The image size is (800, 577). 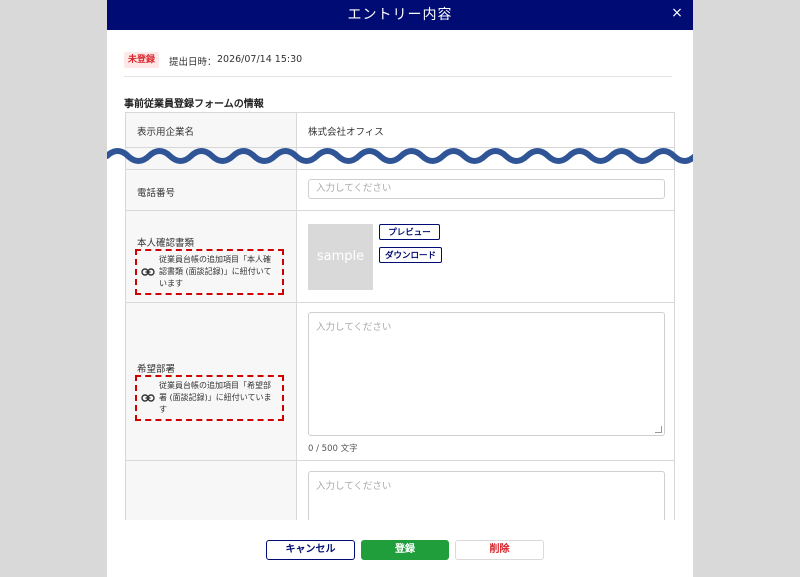 I want to click on department-textarea: 入力してください, so click(x=486, y=374).